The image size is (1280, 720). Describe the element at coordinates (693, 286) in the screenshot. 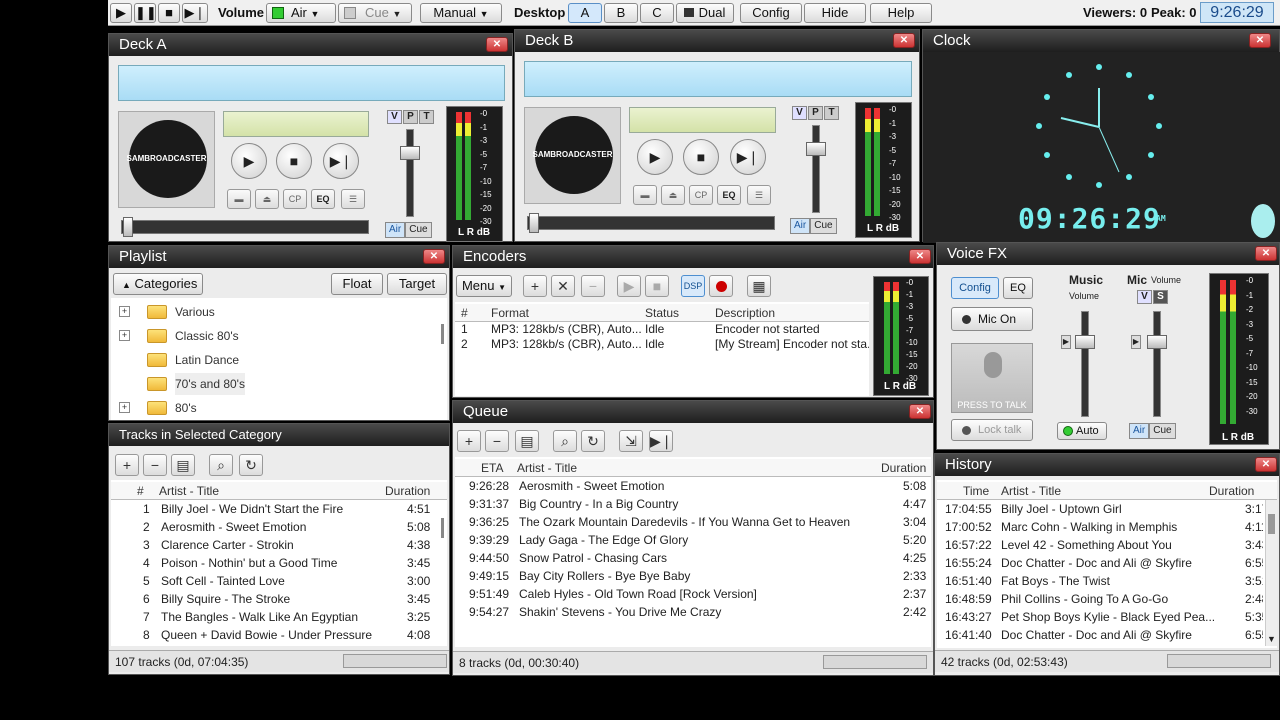

I see `dsp-button: DSP` at that location.